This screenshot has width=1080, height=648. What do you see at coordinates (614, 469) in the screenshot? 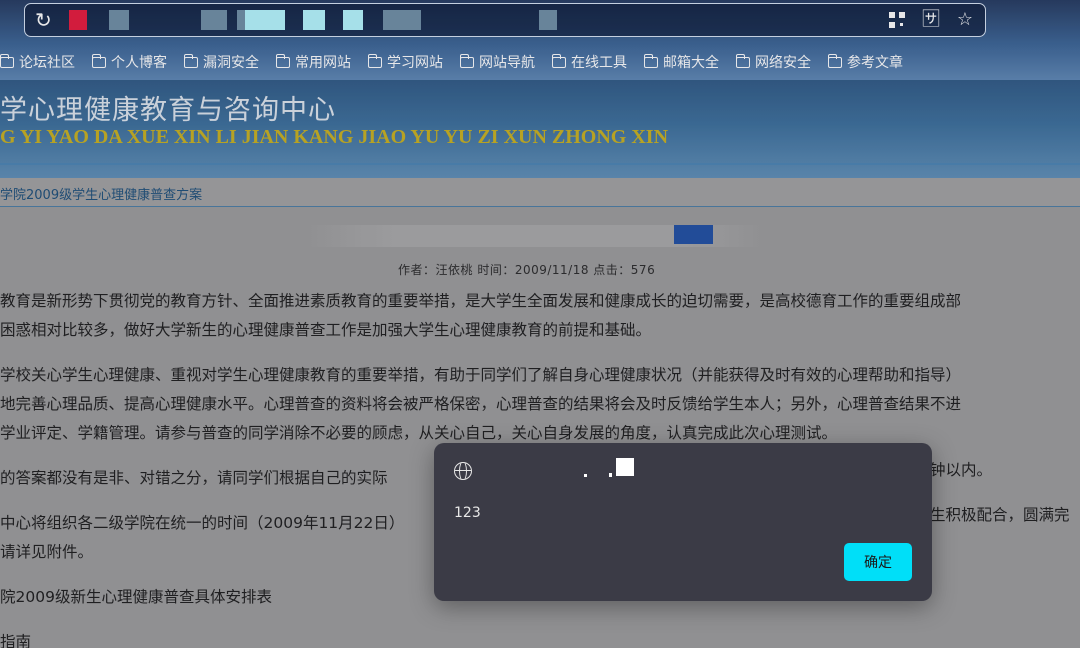
I see `dialog-origin-redacted` at bounding box center [614, 469].